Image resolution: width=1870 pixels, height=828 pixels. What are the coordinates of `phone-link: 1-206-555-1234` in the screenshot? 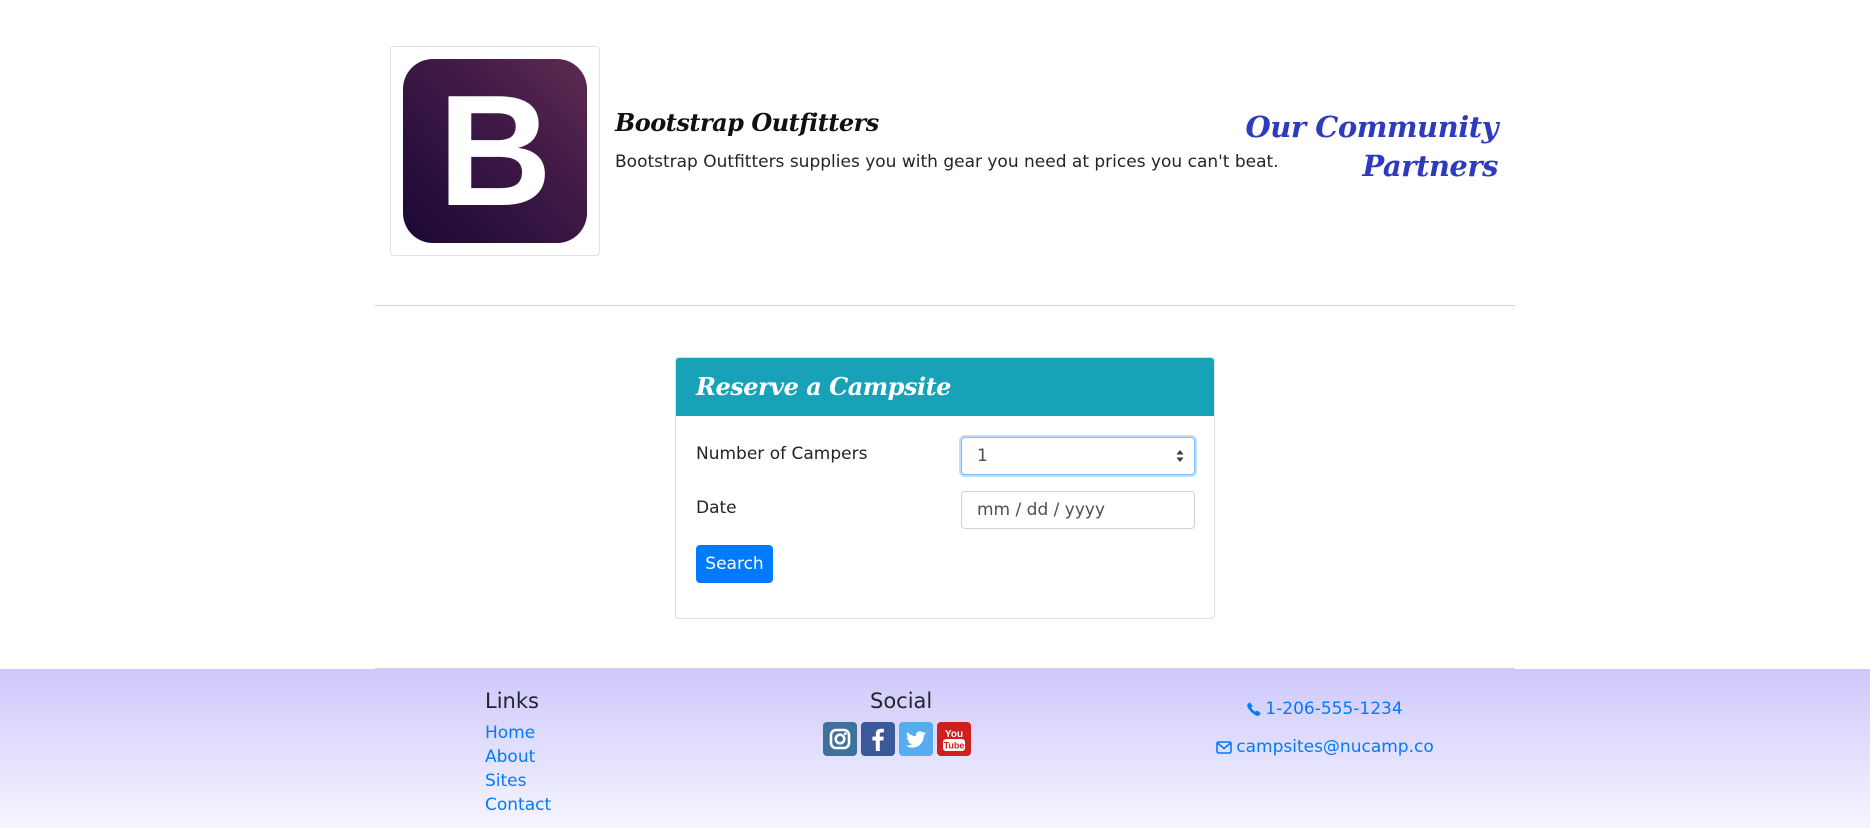 It's located at (1325, 709).